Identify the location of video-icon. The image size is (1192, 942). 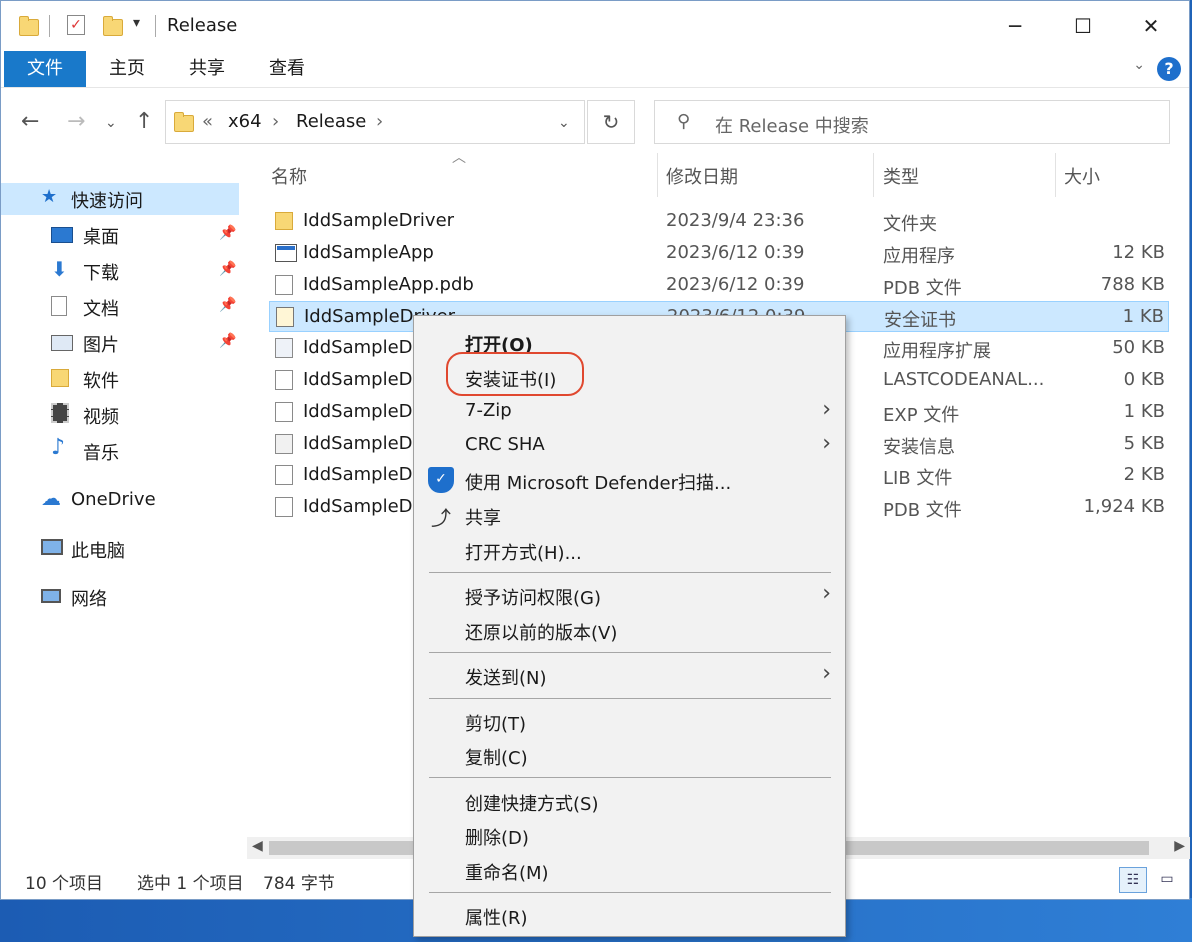
(60, 413).